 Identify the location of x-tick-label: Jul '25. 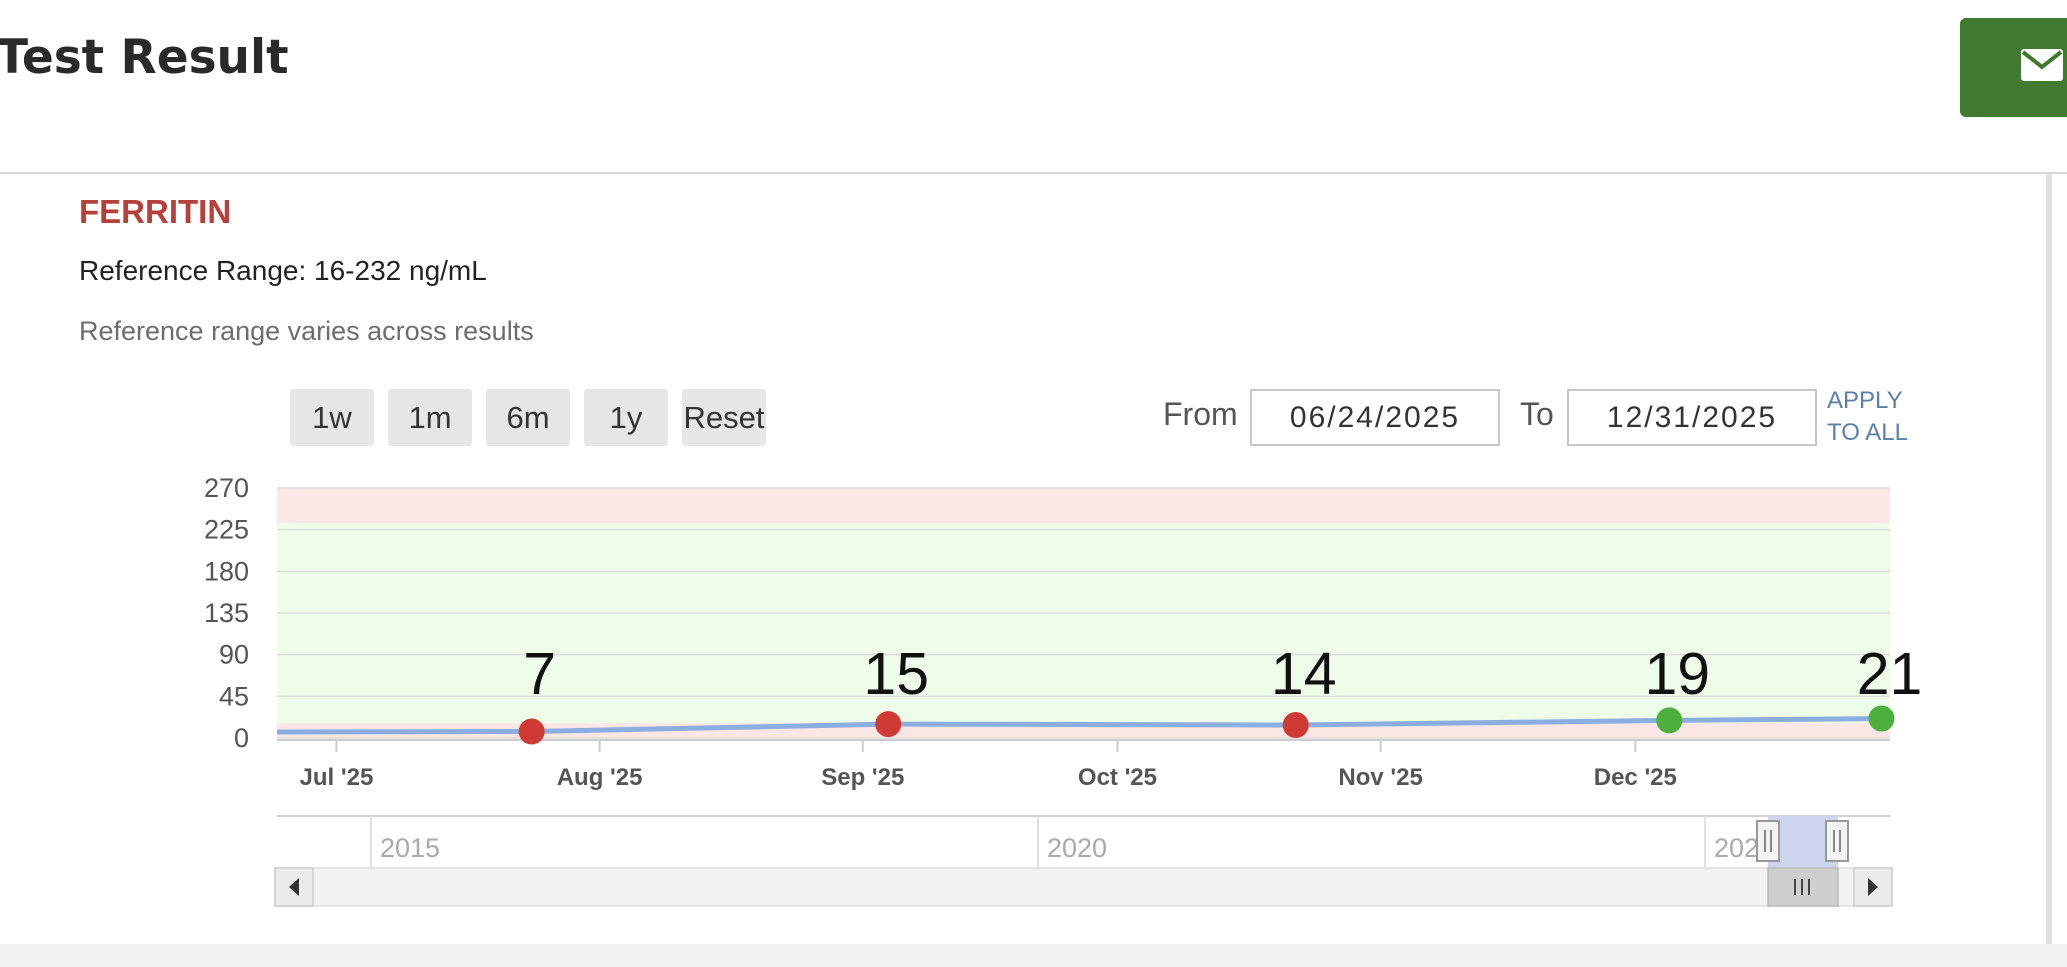
(337, 777).